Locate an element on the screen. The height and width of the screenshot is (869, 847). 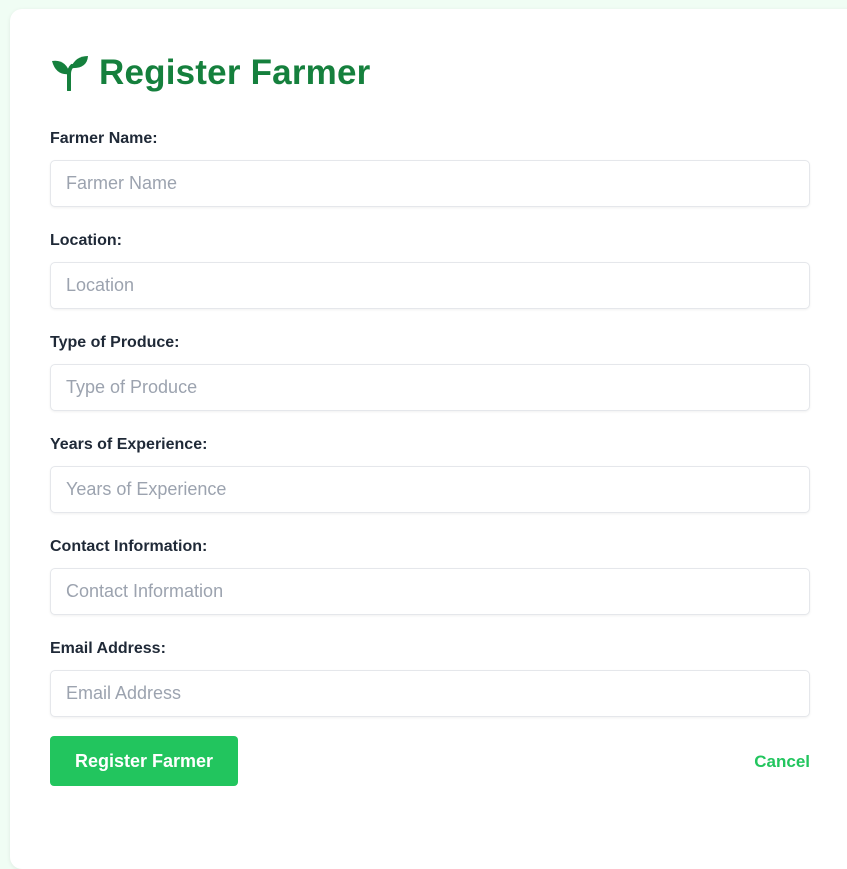
location-input is located at coordinates (430, 285).